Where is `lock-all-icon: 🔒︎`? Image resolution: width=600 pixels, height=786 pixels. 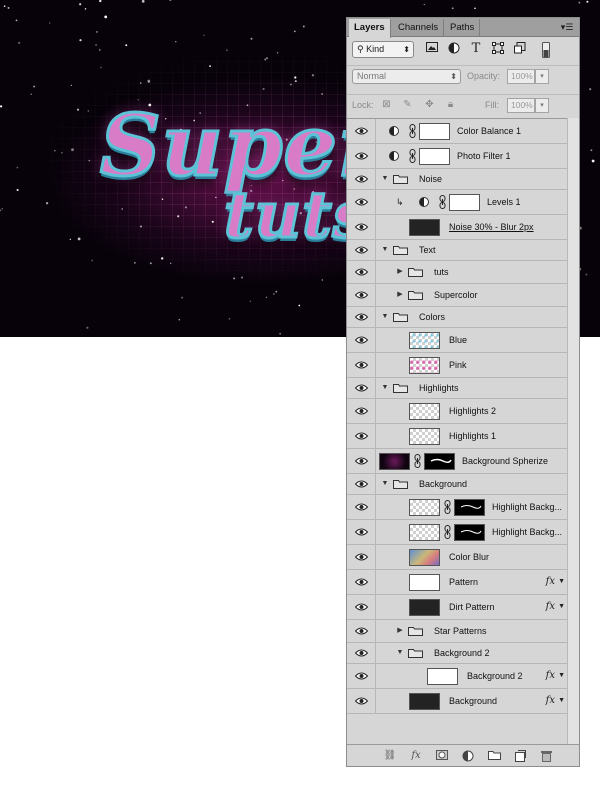
lock-all-icon: 🔒︎ is located at coordinates (450, 104).